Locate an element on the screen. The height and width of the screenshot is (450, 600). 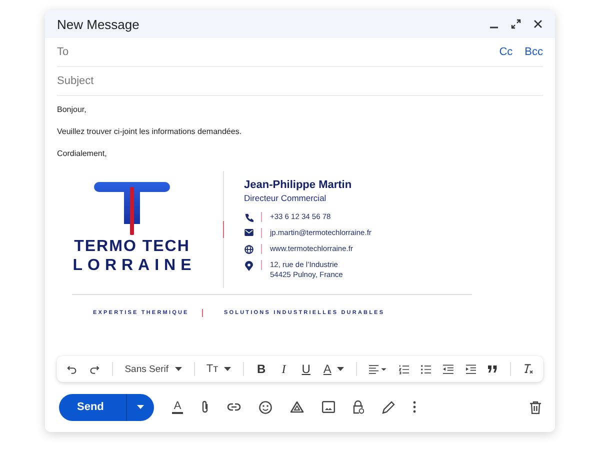
envelope-icon is located at coordinates (249, 232).